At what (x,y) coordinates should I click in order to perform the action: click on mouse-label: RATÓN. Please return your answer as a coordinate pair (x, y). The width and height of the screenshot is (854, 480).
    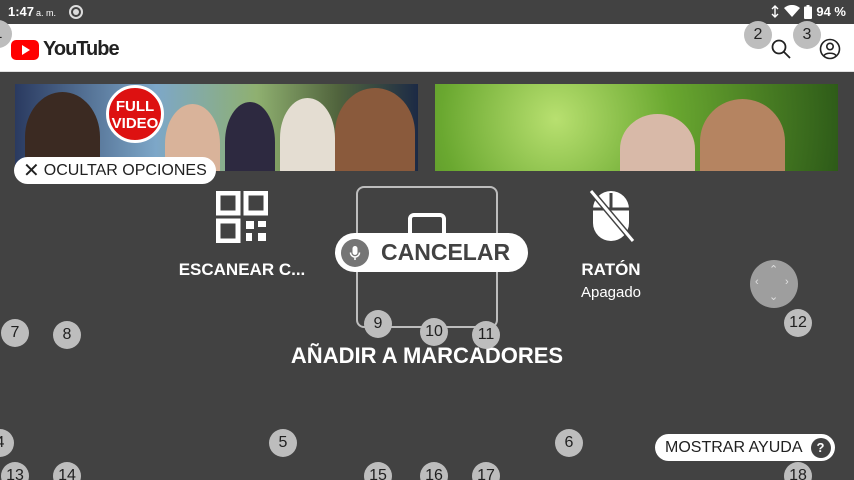
    Looking at the image, I should click on (611, 270).